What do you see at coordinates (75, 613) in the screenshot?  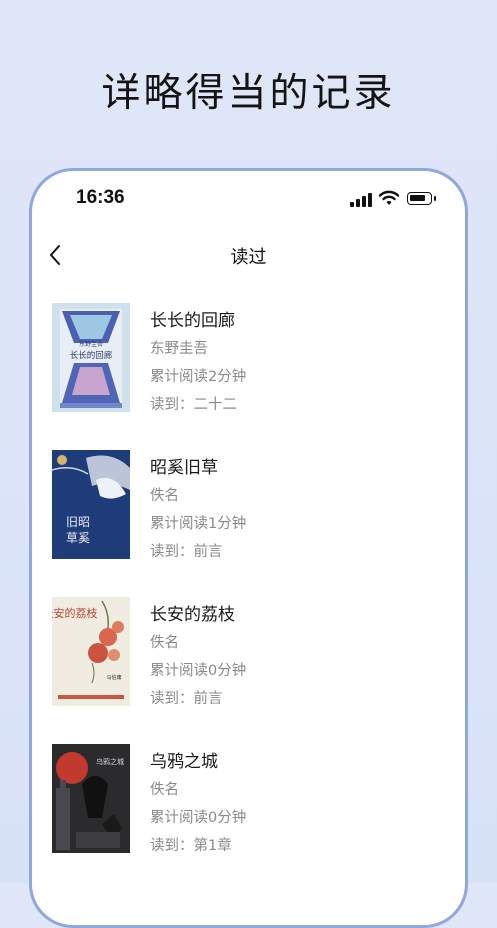 I see `cover-title-text: 长安的荔枝` at bounding box center [75, 613].